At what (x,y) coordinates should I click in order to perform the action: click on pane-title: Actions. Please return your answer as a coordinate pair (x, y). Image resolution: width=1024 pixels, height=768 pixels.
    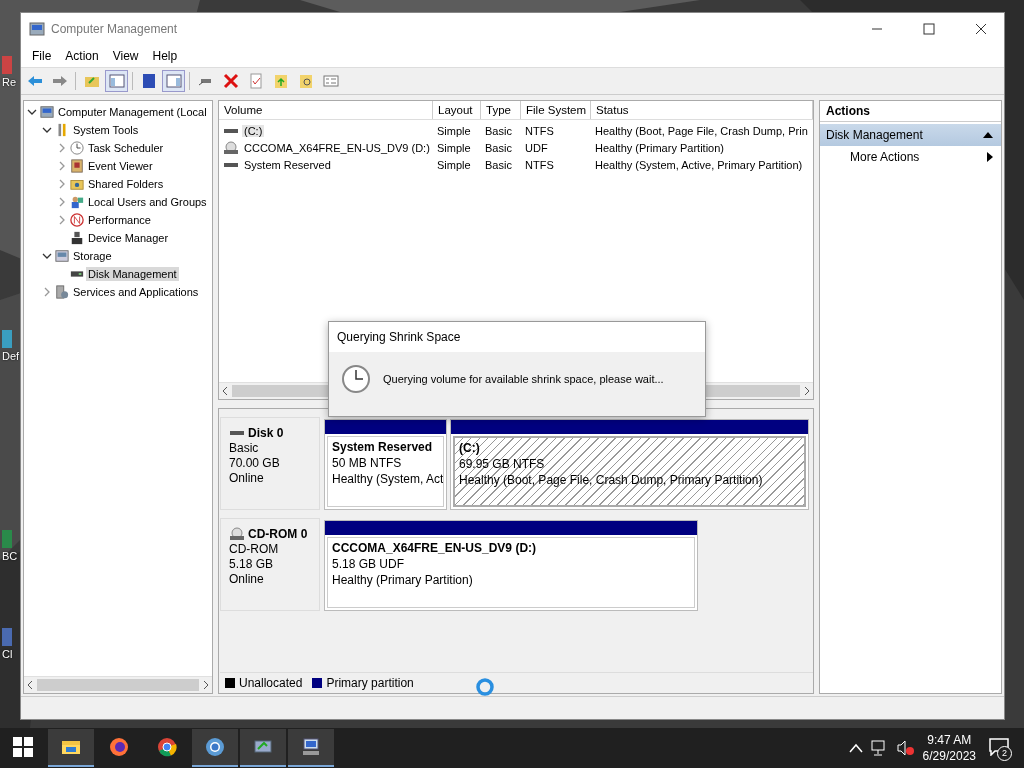
    Looking at the image, I should click on (910, 111).